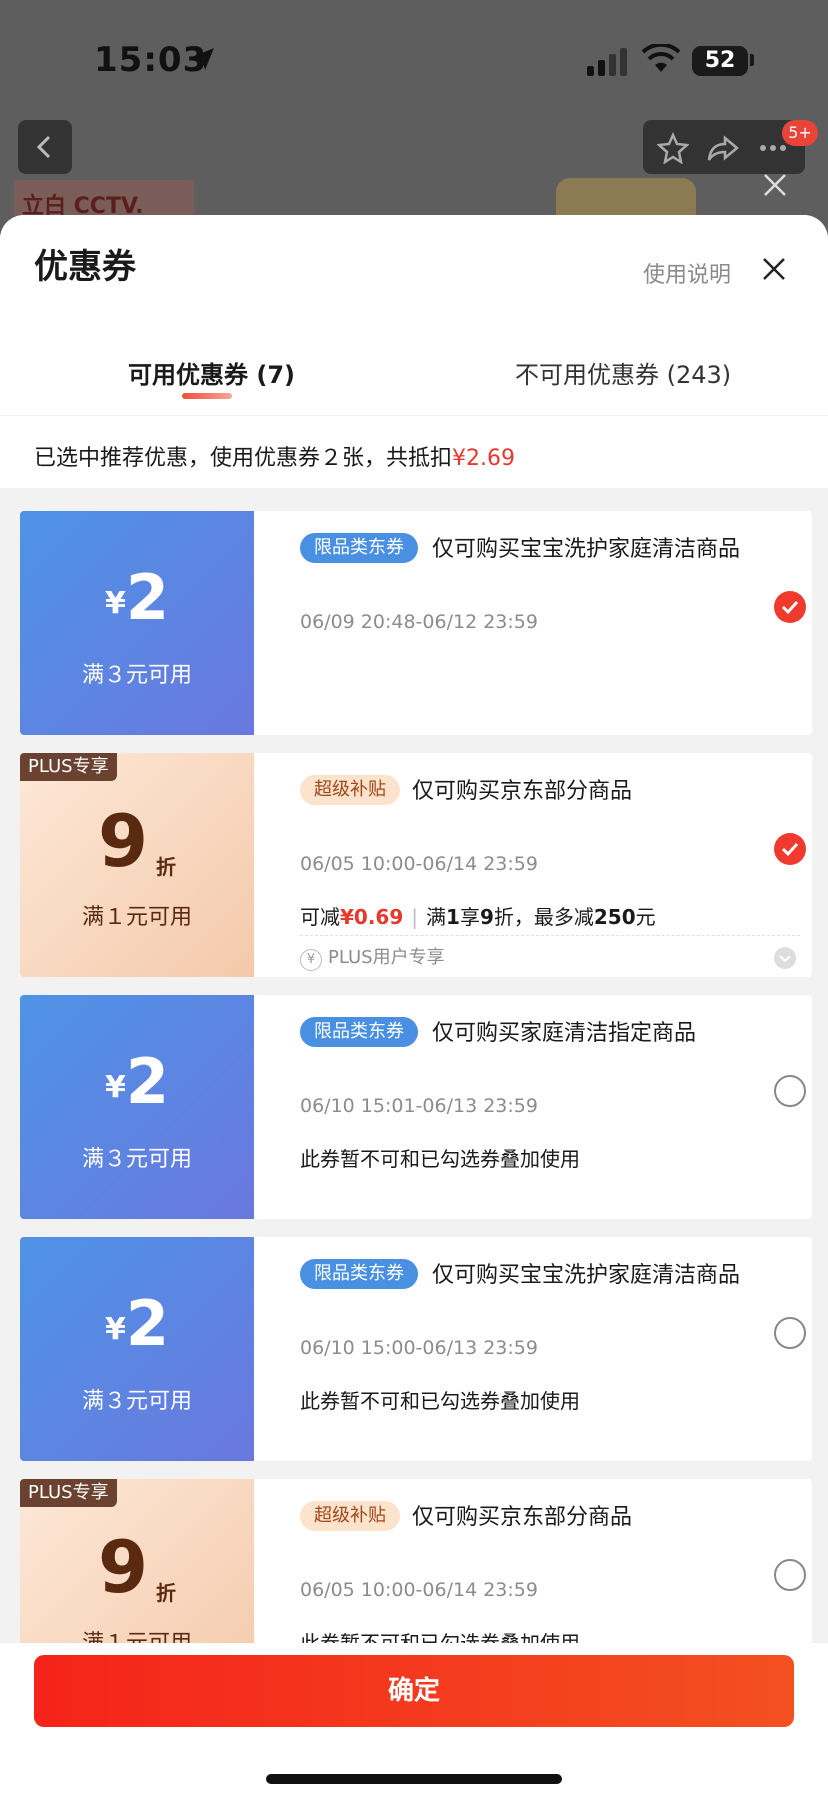  What do you see at coordinates (623, 372) in the screenshot?
I see `tab-unavailable-coupons: 不可用优惠券 (243)` at bounding box center [623, 372].